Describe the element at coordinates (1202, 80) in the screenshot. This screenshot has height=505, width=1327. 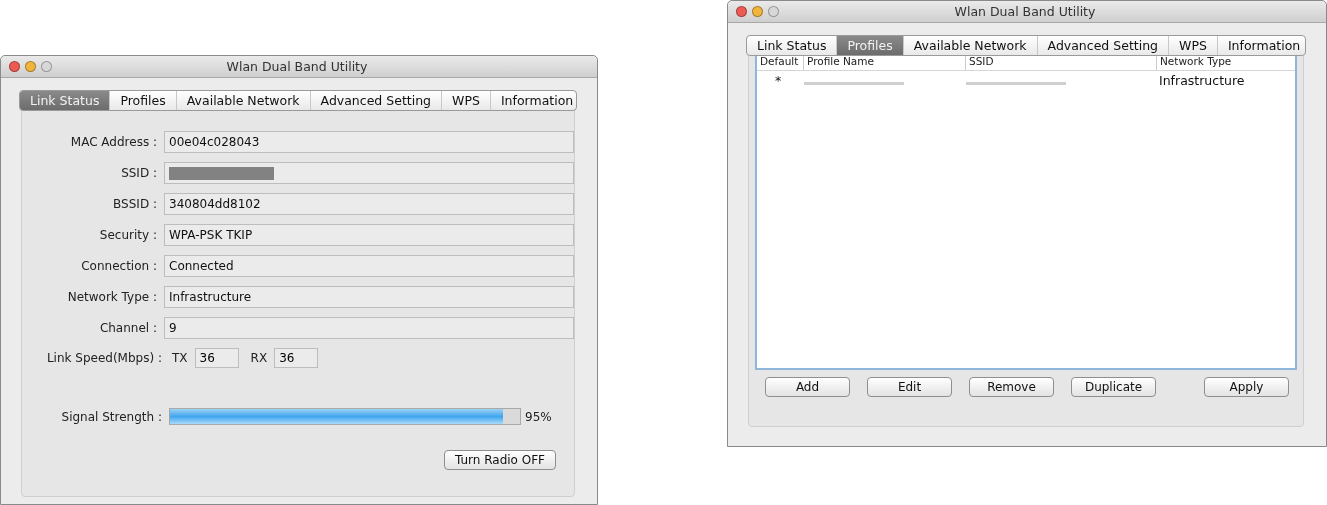
I see `network-type-cell-text: Infrastructure` at that location.